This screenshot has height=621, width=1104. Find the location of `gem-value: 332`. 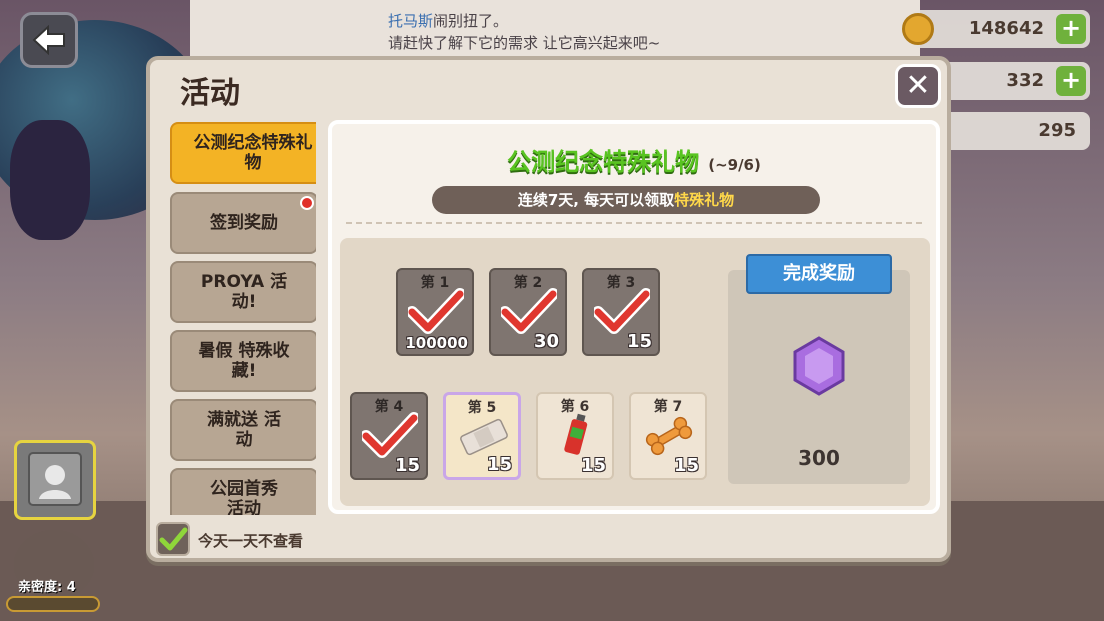

gem-value: 332 is located at coordinates (1025, 80).